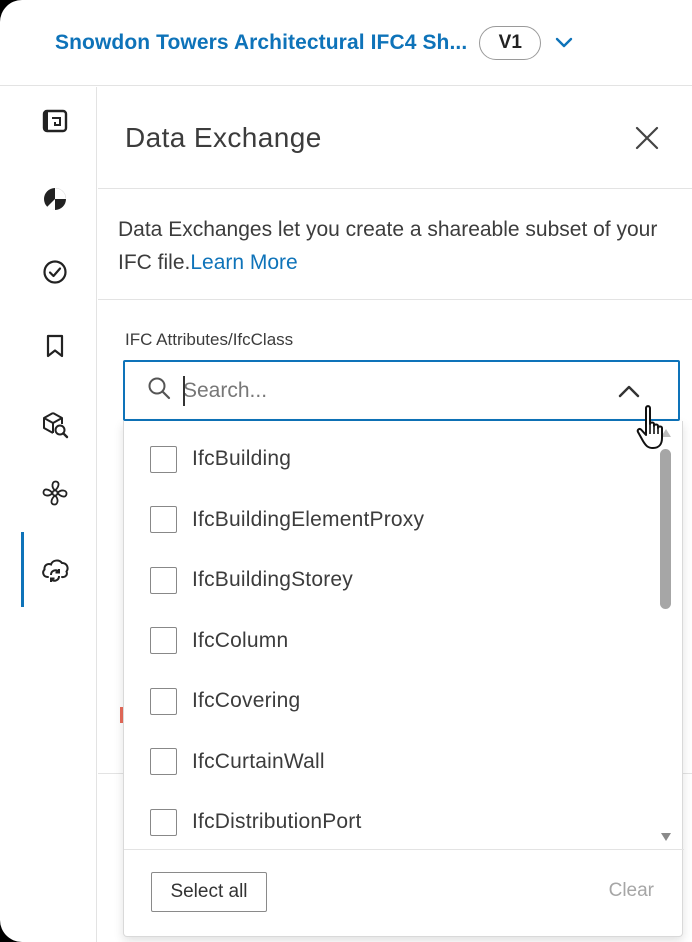 This screenshot has width=692, height=942. I want to click on option-ifccovering: IfcCovering, so click(225, 701).